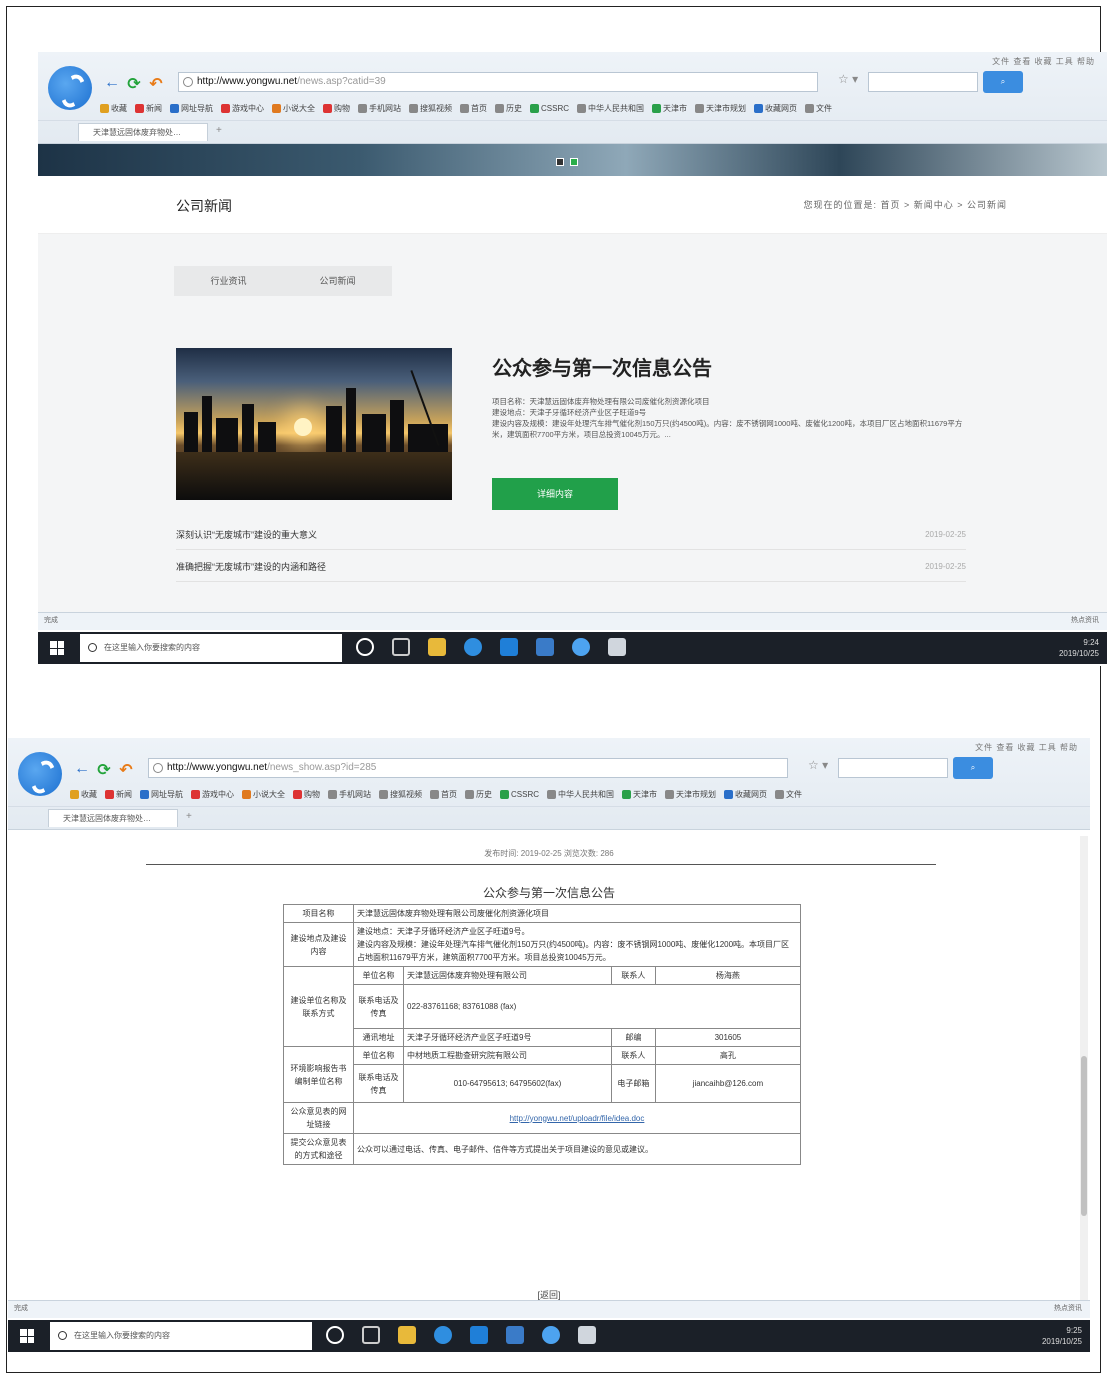 The width and height of the screenshot is (1107, 1379). I want to click on feature-title: 公众参与第一次信息公告, so click(602, 366).